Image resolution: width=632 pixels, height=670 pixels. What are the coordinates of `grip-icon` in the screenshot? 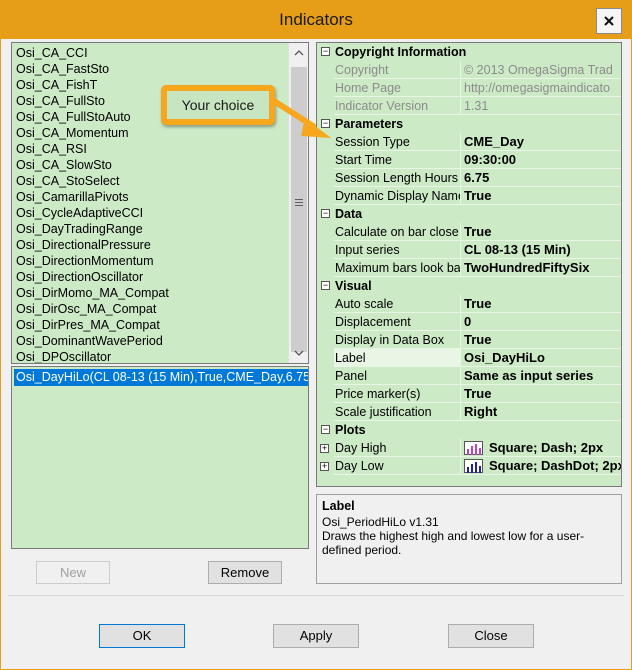 It's located at (299, 203).